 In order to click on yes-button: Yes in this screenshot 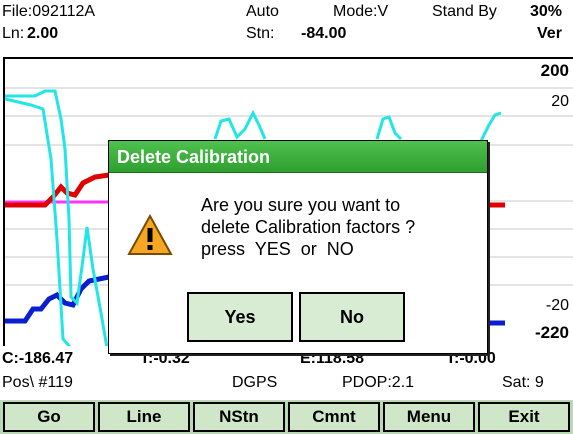, I will do `click(240, 317)`.